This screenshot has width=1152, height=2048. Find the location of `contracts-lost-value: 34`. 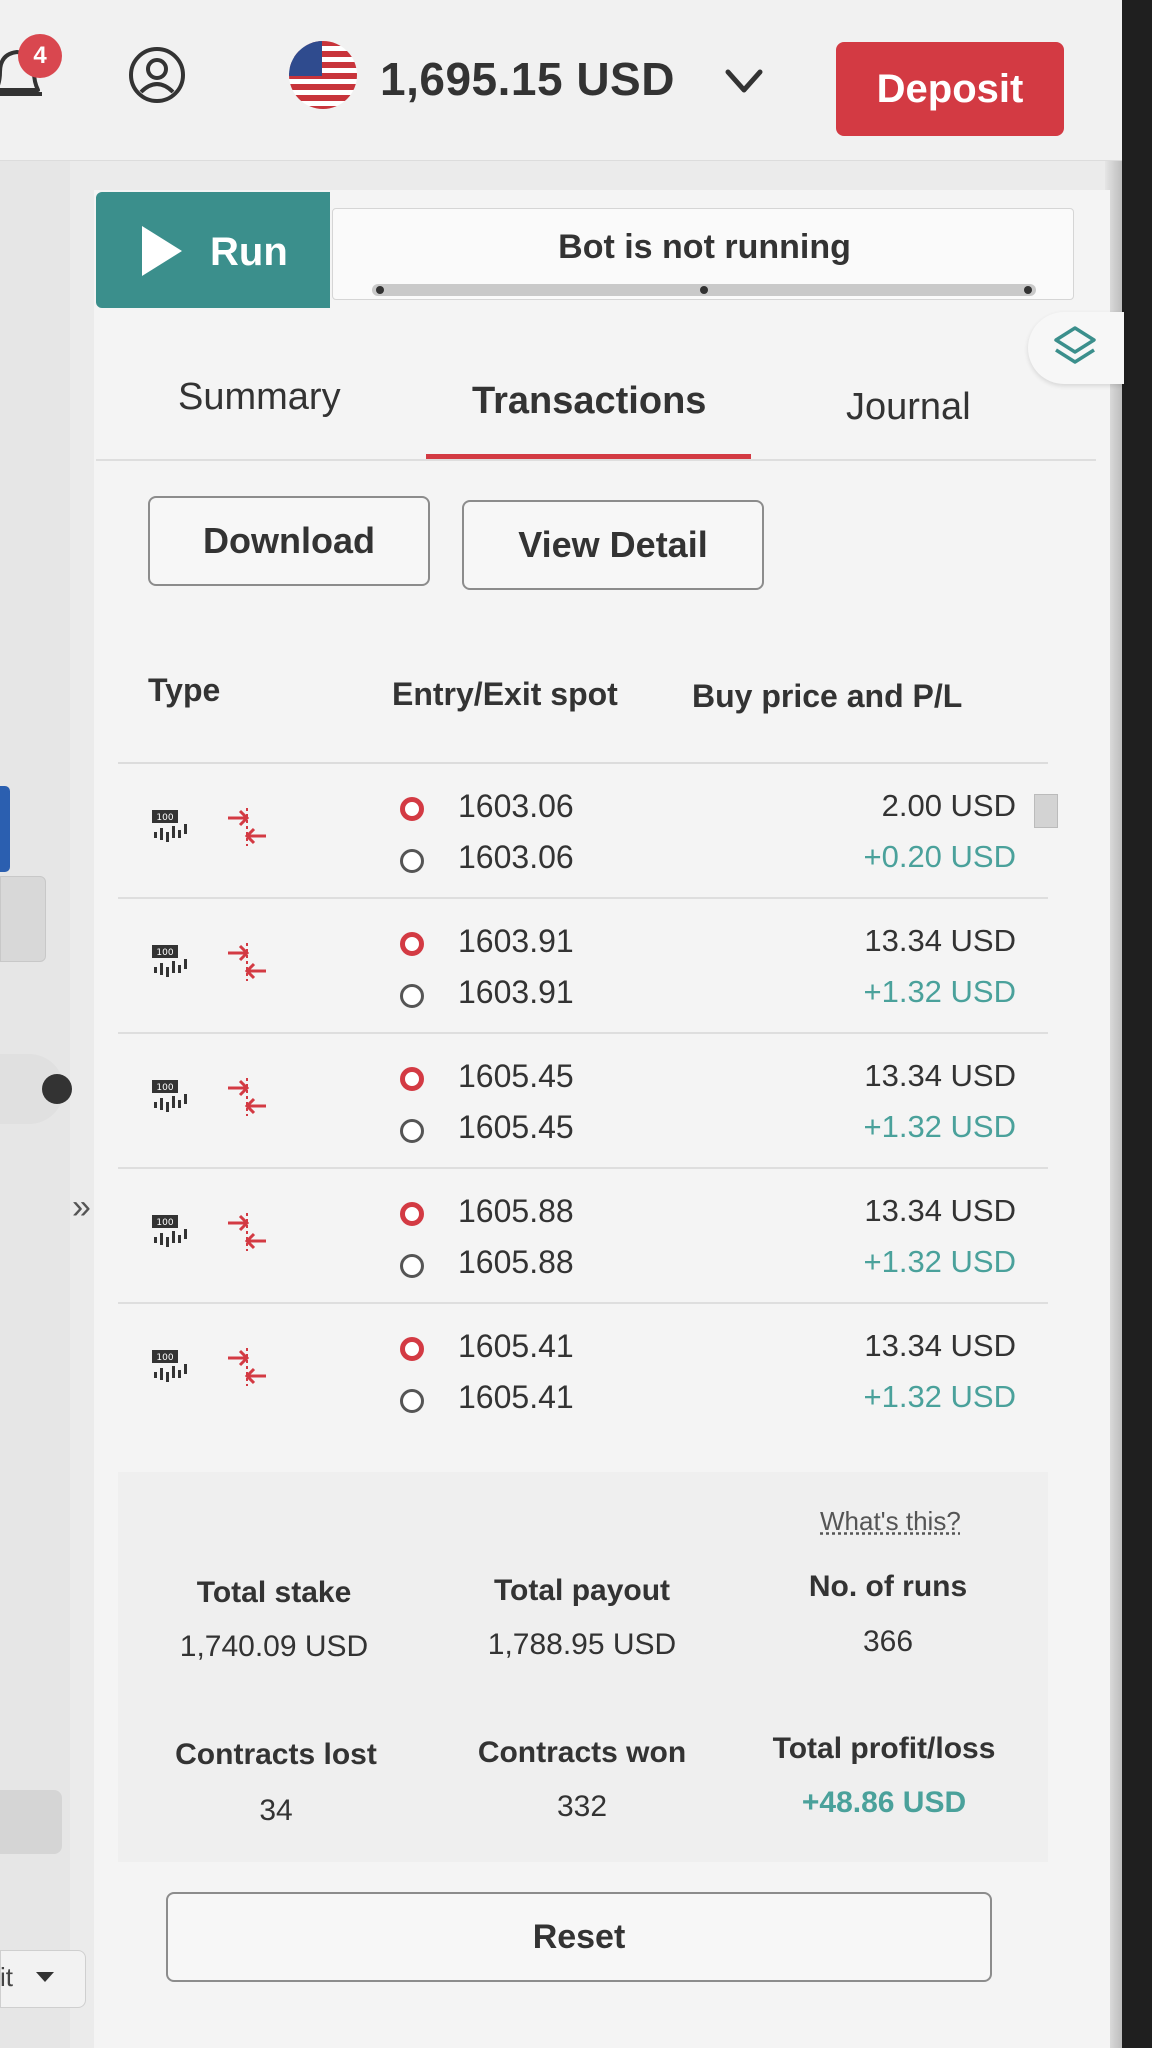

contracts-lost-value: 34 is located at coordinates (276, 1810).